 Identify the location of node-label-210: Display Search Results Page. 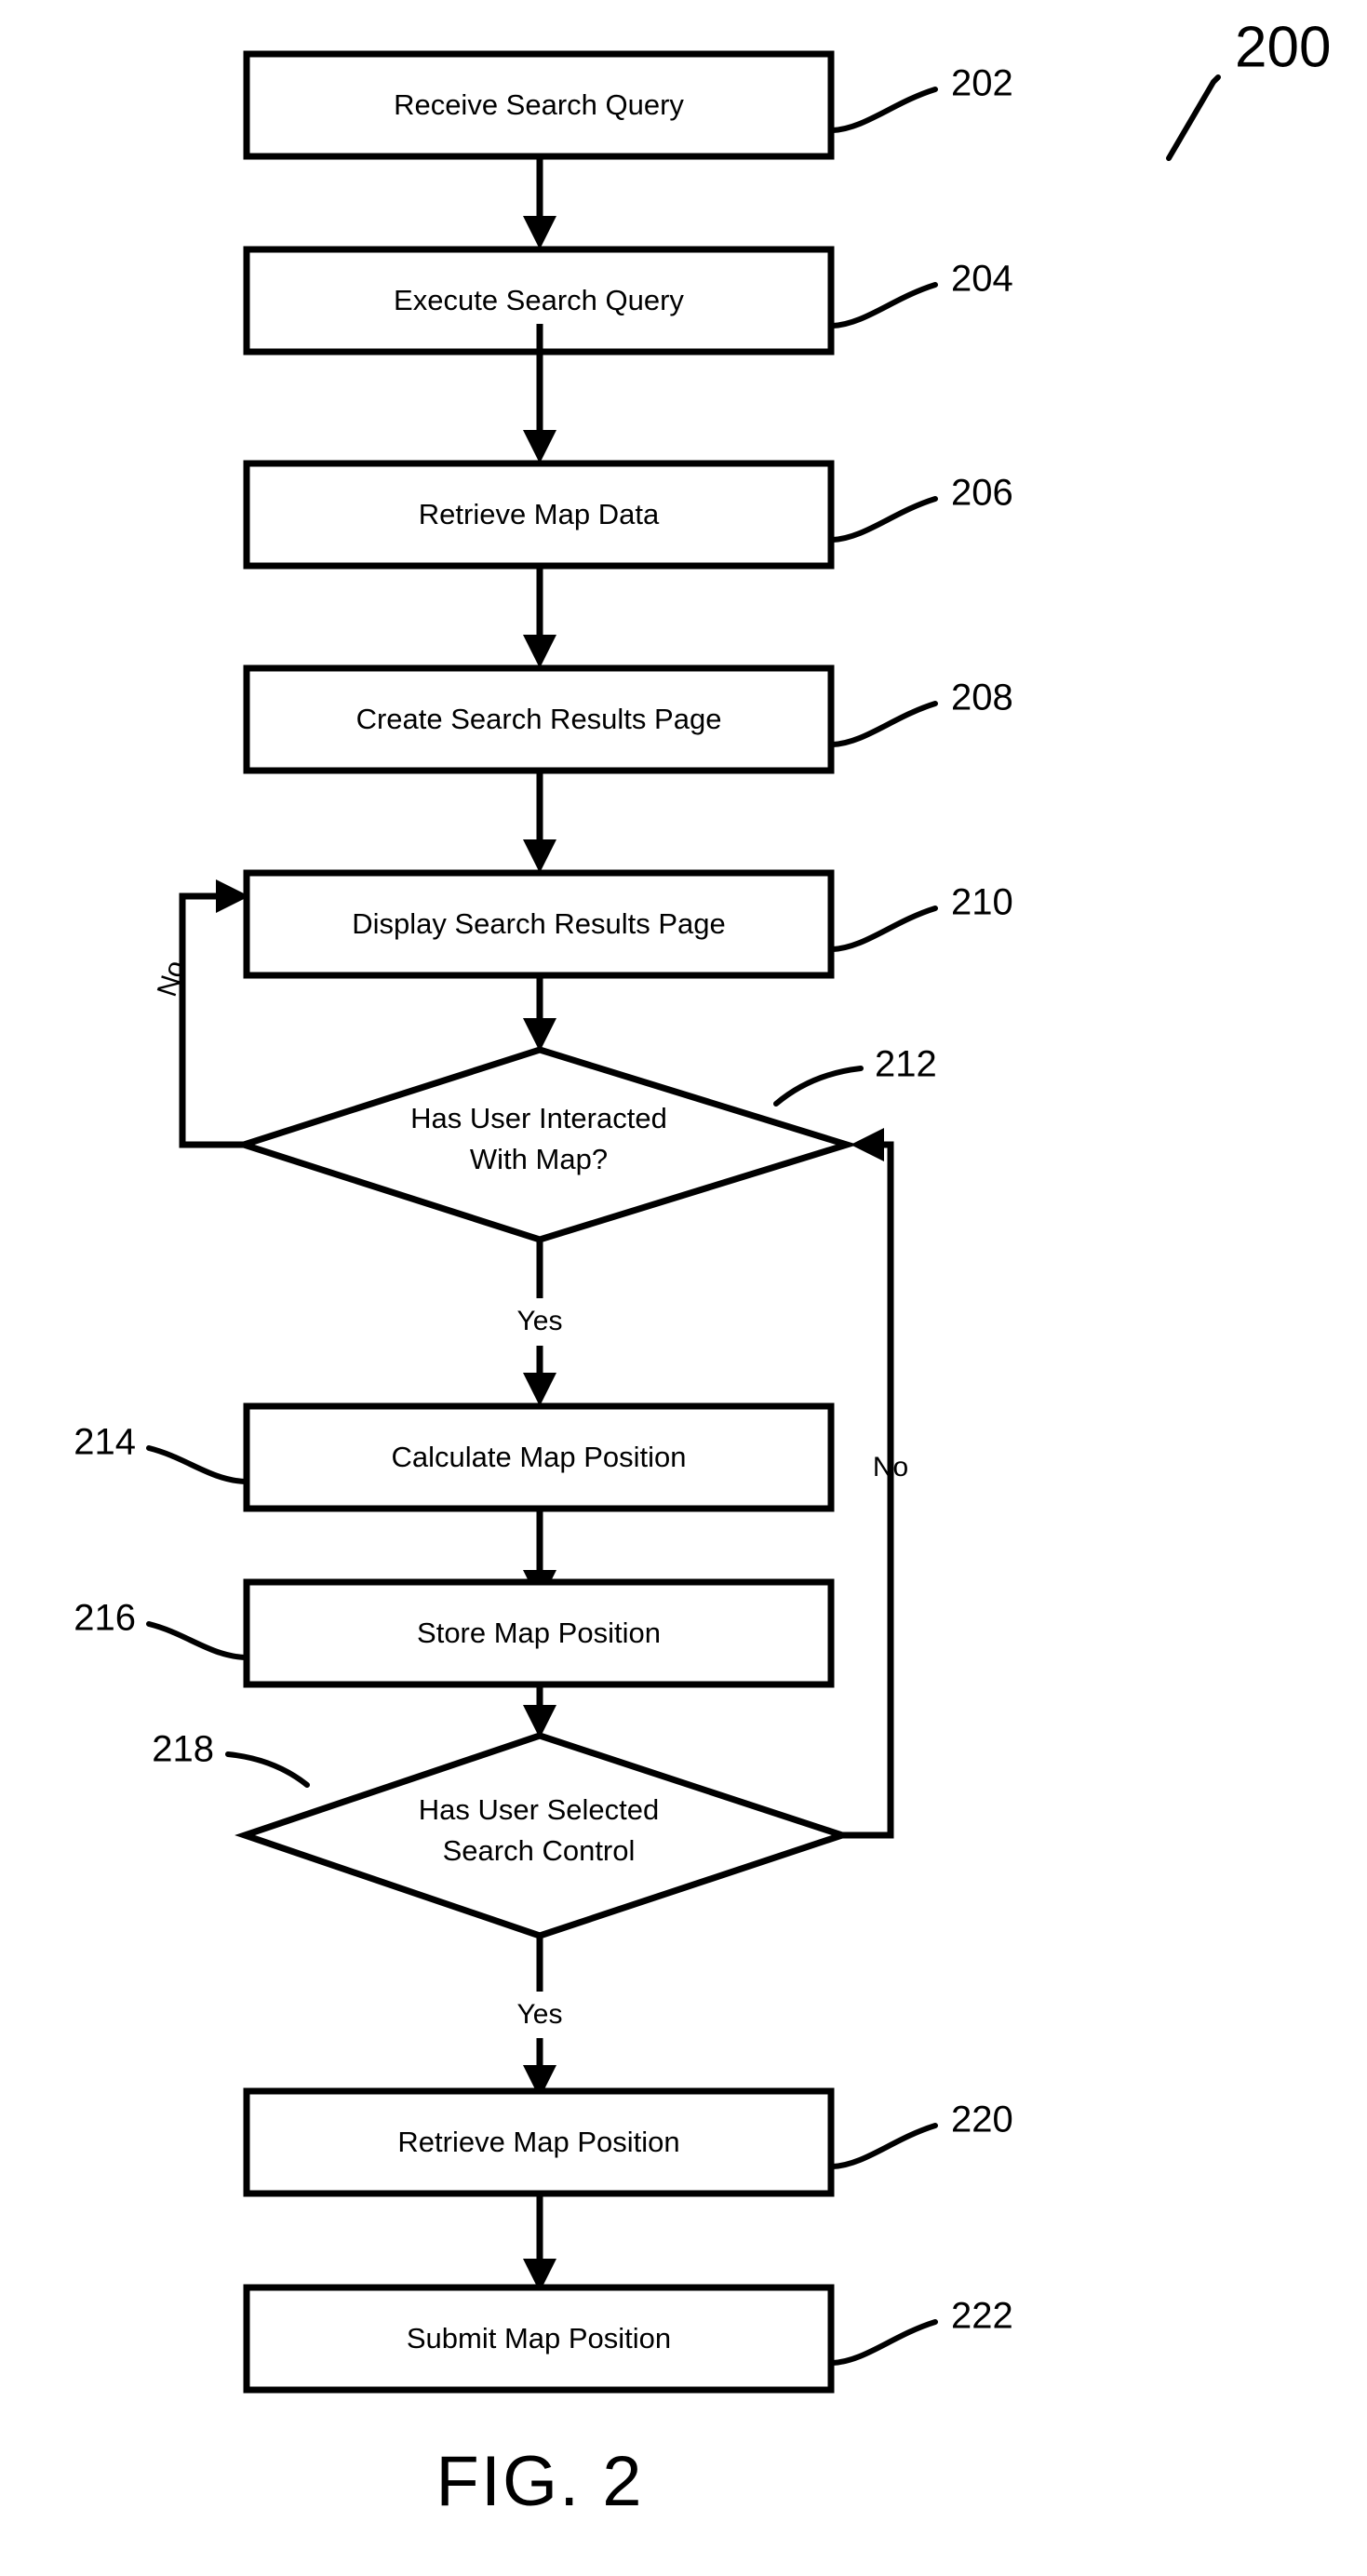
(538, 923).